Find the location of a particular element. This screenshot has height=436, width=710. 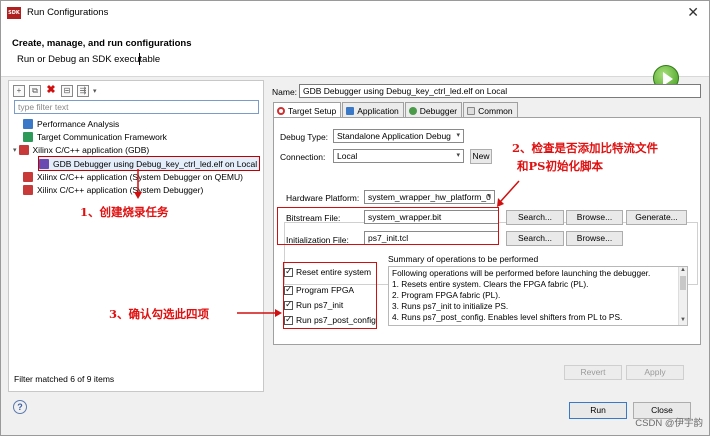

dialog-footer: ? Run Close CSDN @伊宇韵 is located at coordinates (355, 415).